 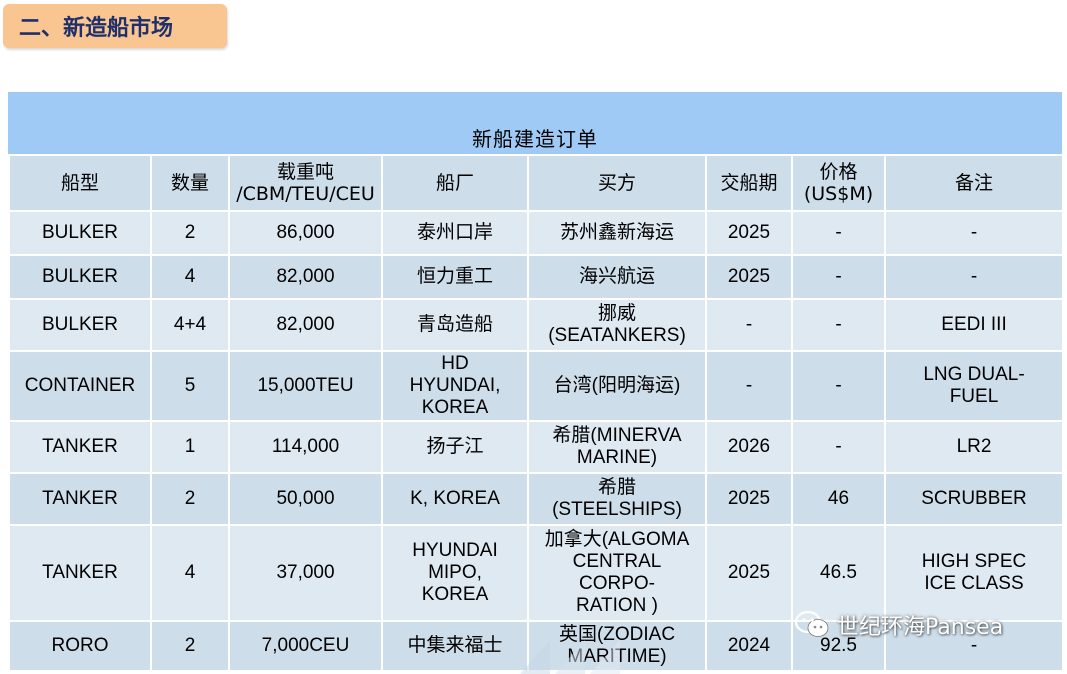 What do you see at coordinates (749, 447) in the screenshot?
I see `cell-delivery: 2026` at bounding box center [749, 447].